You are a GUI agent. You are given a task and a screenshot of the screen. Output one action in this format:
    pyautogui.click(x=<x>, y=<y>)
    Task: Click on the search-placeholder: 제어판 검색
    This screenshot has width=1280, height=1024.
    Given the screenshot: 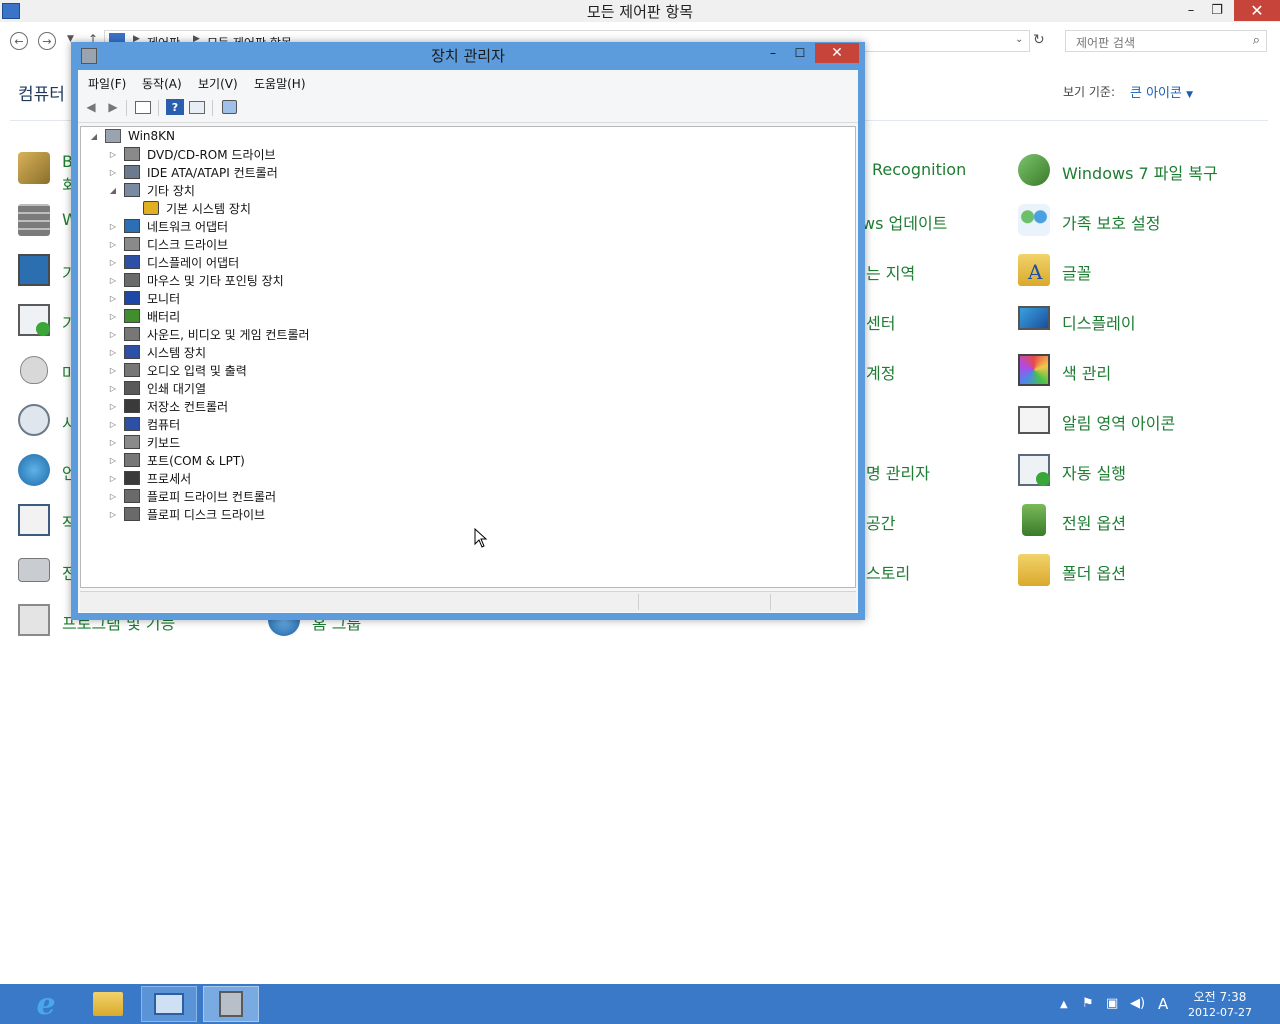 What is the action you would take?
    pyautogui.click(x=1106, y=43)
    